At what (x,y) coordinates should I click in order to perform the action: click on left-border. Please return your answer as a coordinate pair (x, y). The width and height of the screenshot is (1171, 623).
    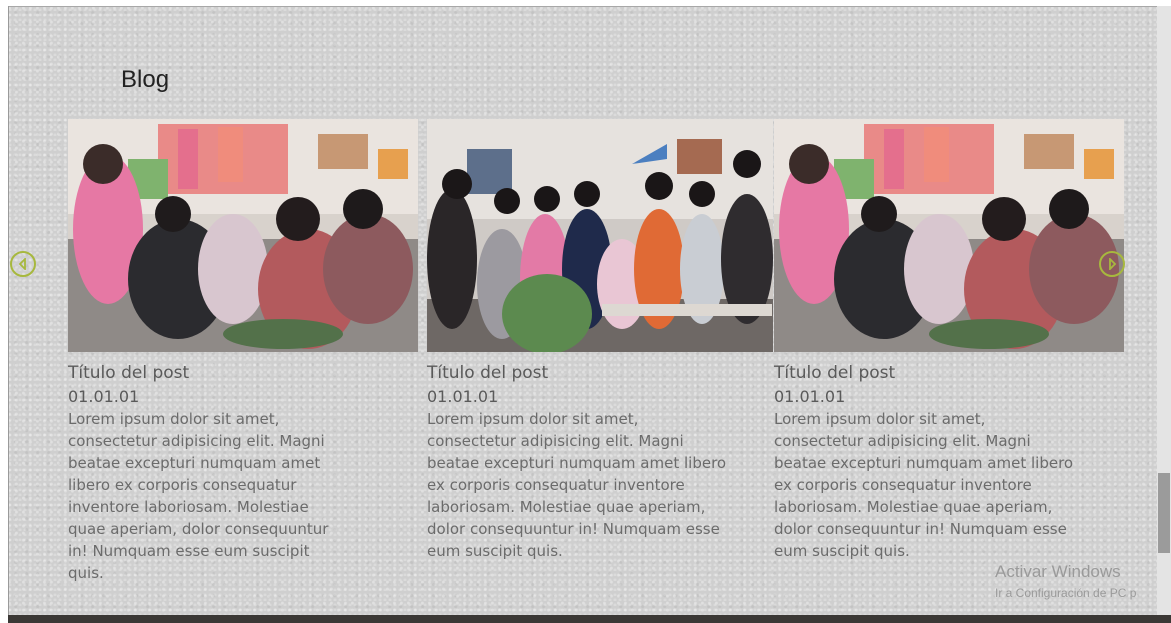
    Looking at the image, I should click on (8, 310).